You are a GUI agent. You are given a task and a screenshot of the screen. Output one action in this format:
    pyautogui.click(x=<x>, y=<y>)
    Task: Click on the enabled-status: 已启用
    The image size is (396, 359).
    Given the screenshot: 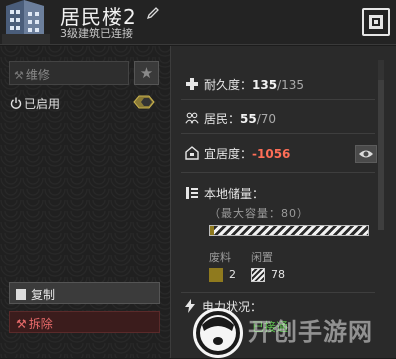 What is the action you would take?
    pyautogui.click(x=35, y=103)
    